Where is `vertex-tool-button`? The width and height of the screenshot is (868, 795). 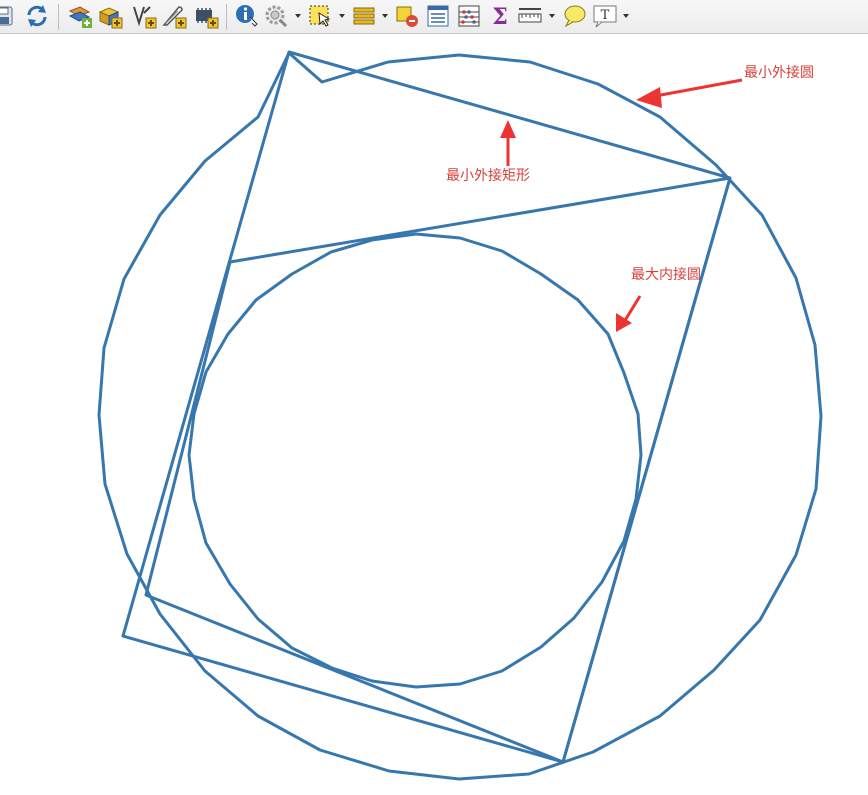
vertex-tool-button is located at coordinates (144, 16).